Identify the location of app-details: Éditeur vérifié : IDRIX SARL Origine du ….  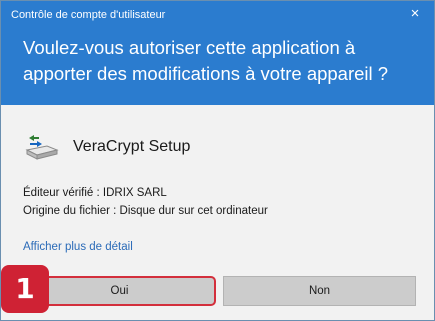
(145, 202).